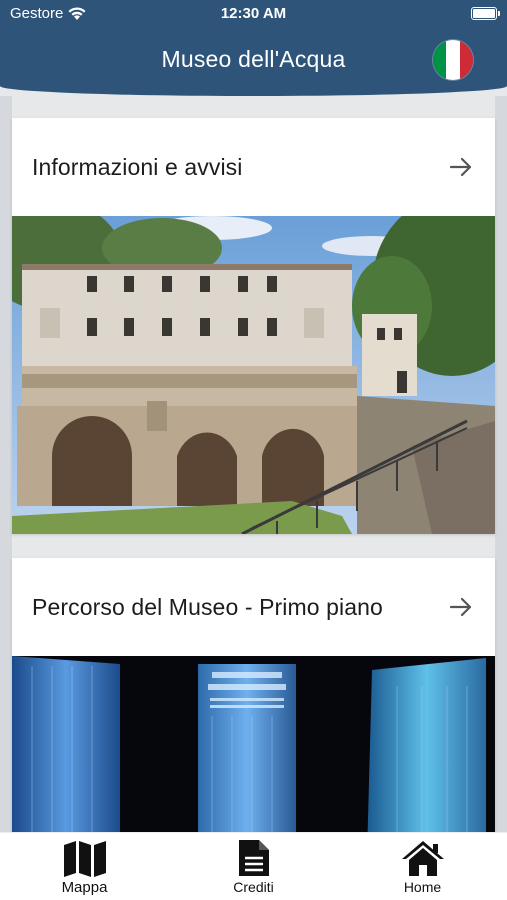 The image size is (507, 900). I want to click on clock: 12:30 AM, so click(253, 13).